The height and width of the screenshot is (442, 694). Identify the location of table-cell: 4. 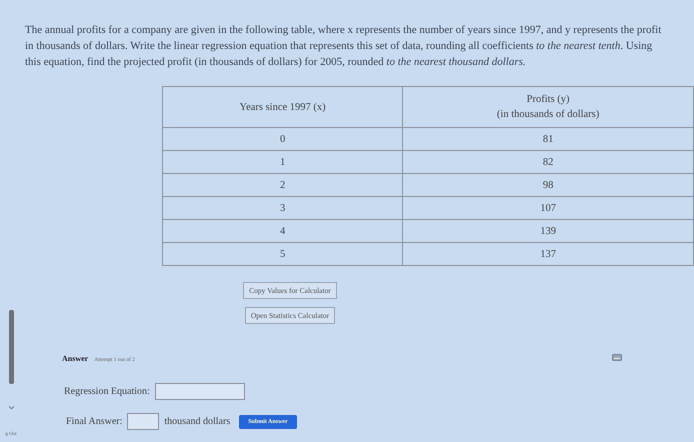
(282, 231).